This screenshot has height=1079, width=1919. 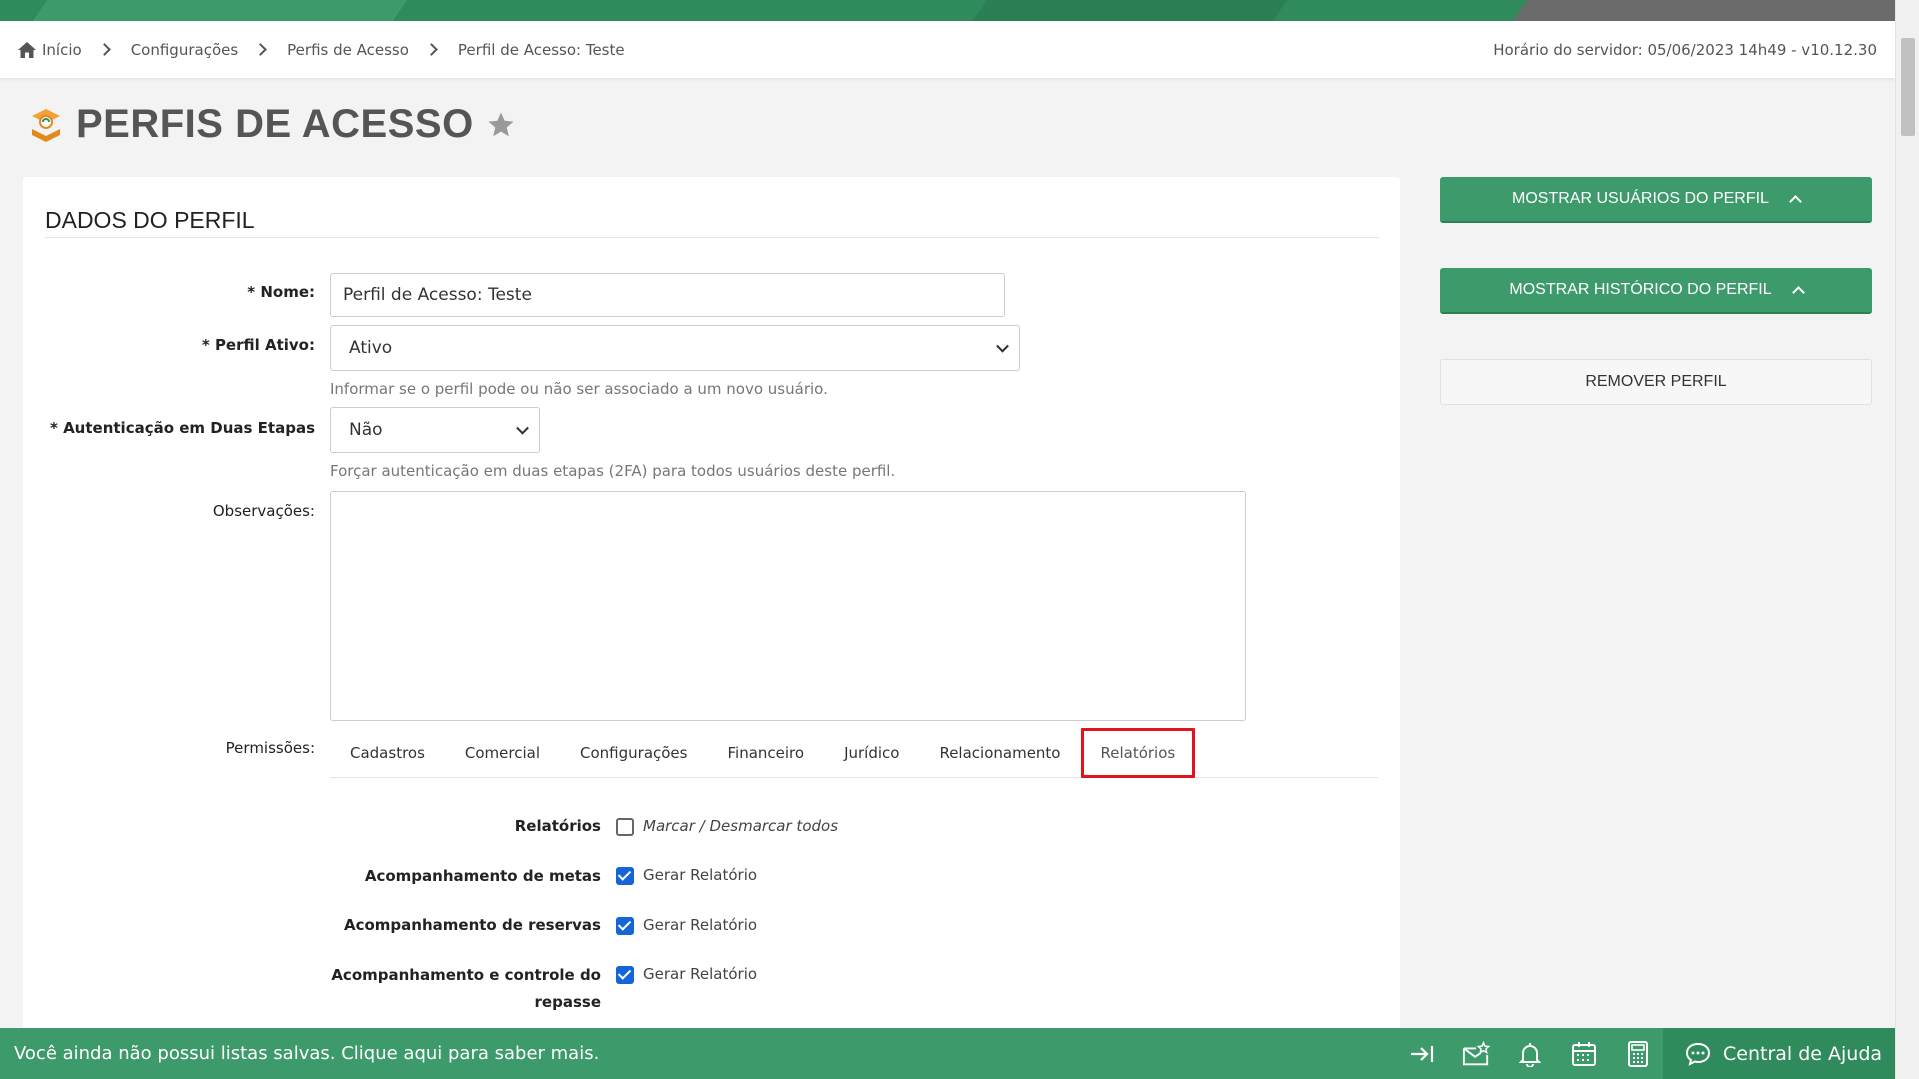 What do you see at coordinates (712, 237) in the screenshot?
I see `divider` at bounding box center [712, 237].